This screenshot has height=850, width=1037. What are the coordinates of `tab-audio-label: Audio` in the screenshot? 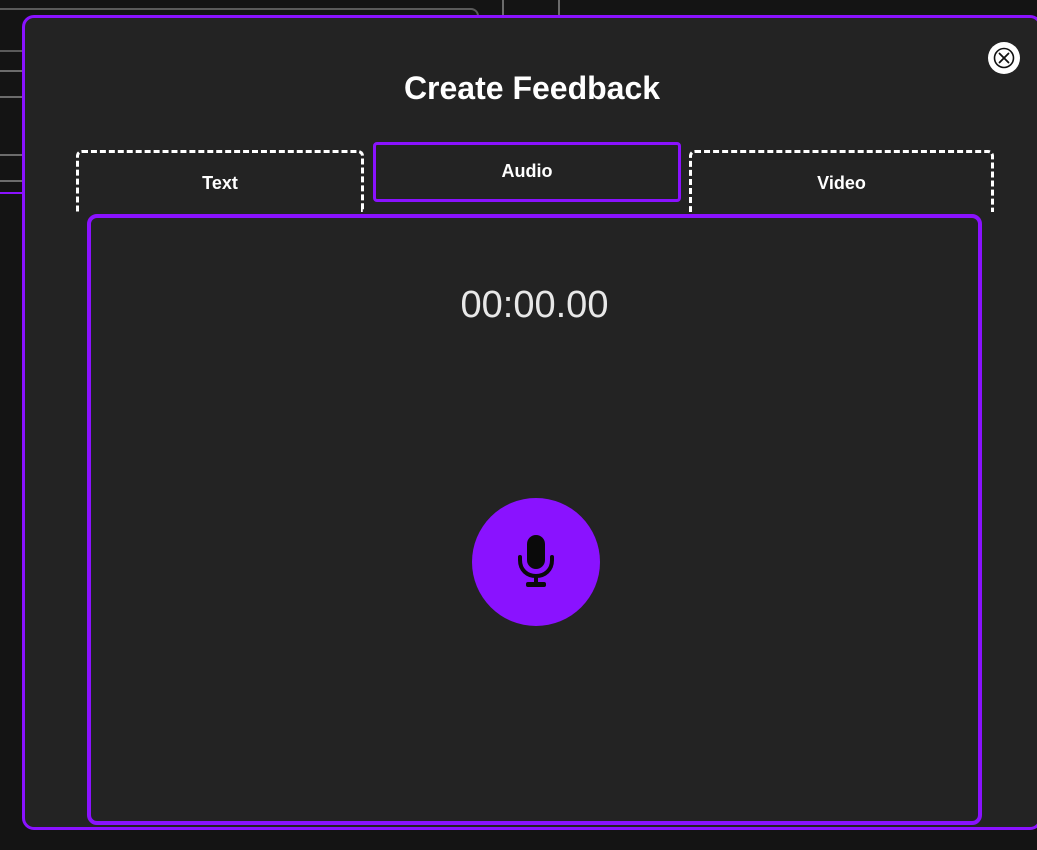 It's located at (527, 171).